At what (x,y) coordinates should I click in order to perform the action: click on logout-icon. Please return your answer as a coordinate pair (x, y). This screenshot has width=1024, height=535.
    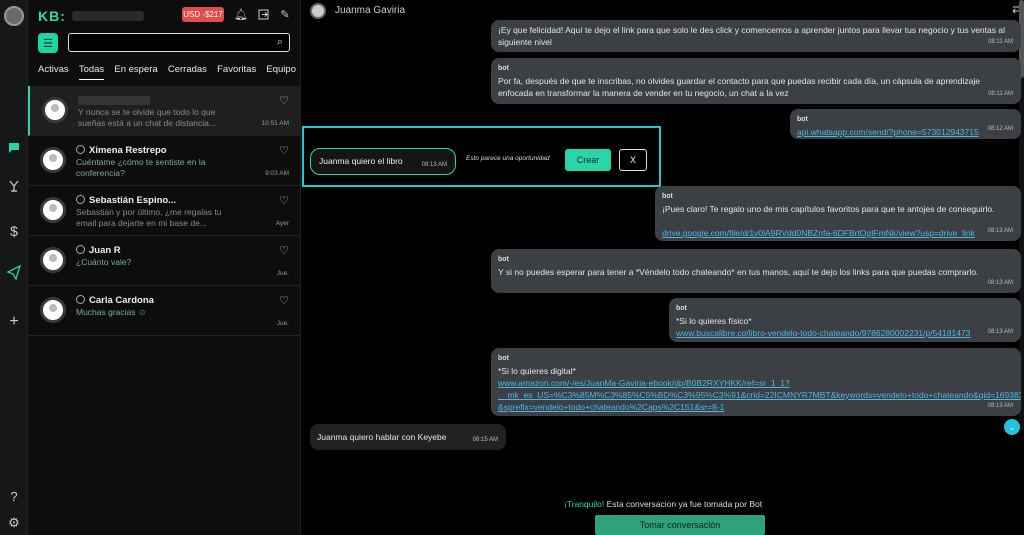
    Looking at the image, I should click on (263, 14).